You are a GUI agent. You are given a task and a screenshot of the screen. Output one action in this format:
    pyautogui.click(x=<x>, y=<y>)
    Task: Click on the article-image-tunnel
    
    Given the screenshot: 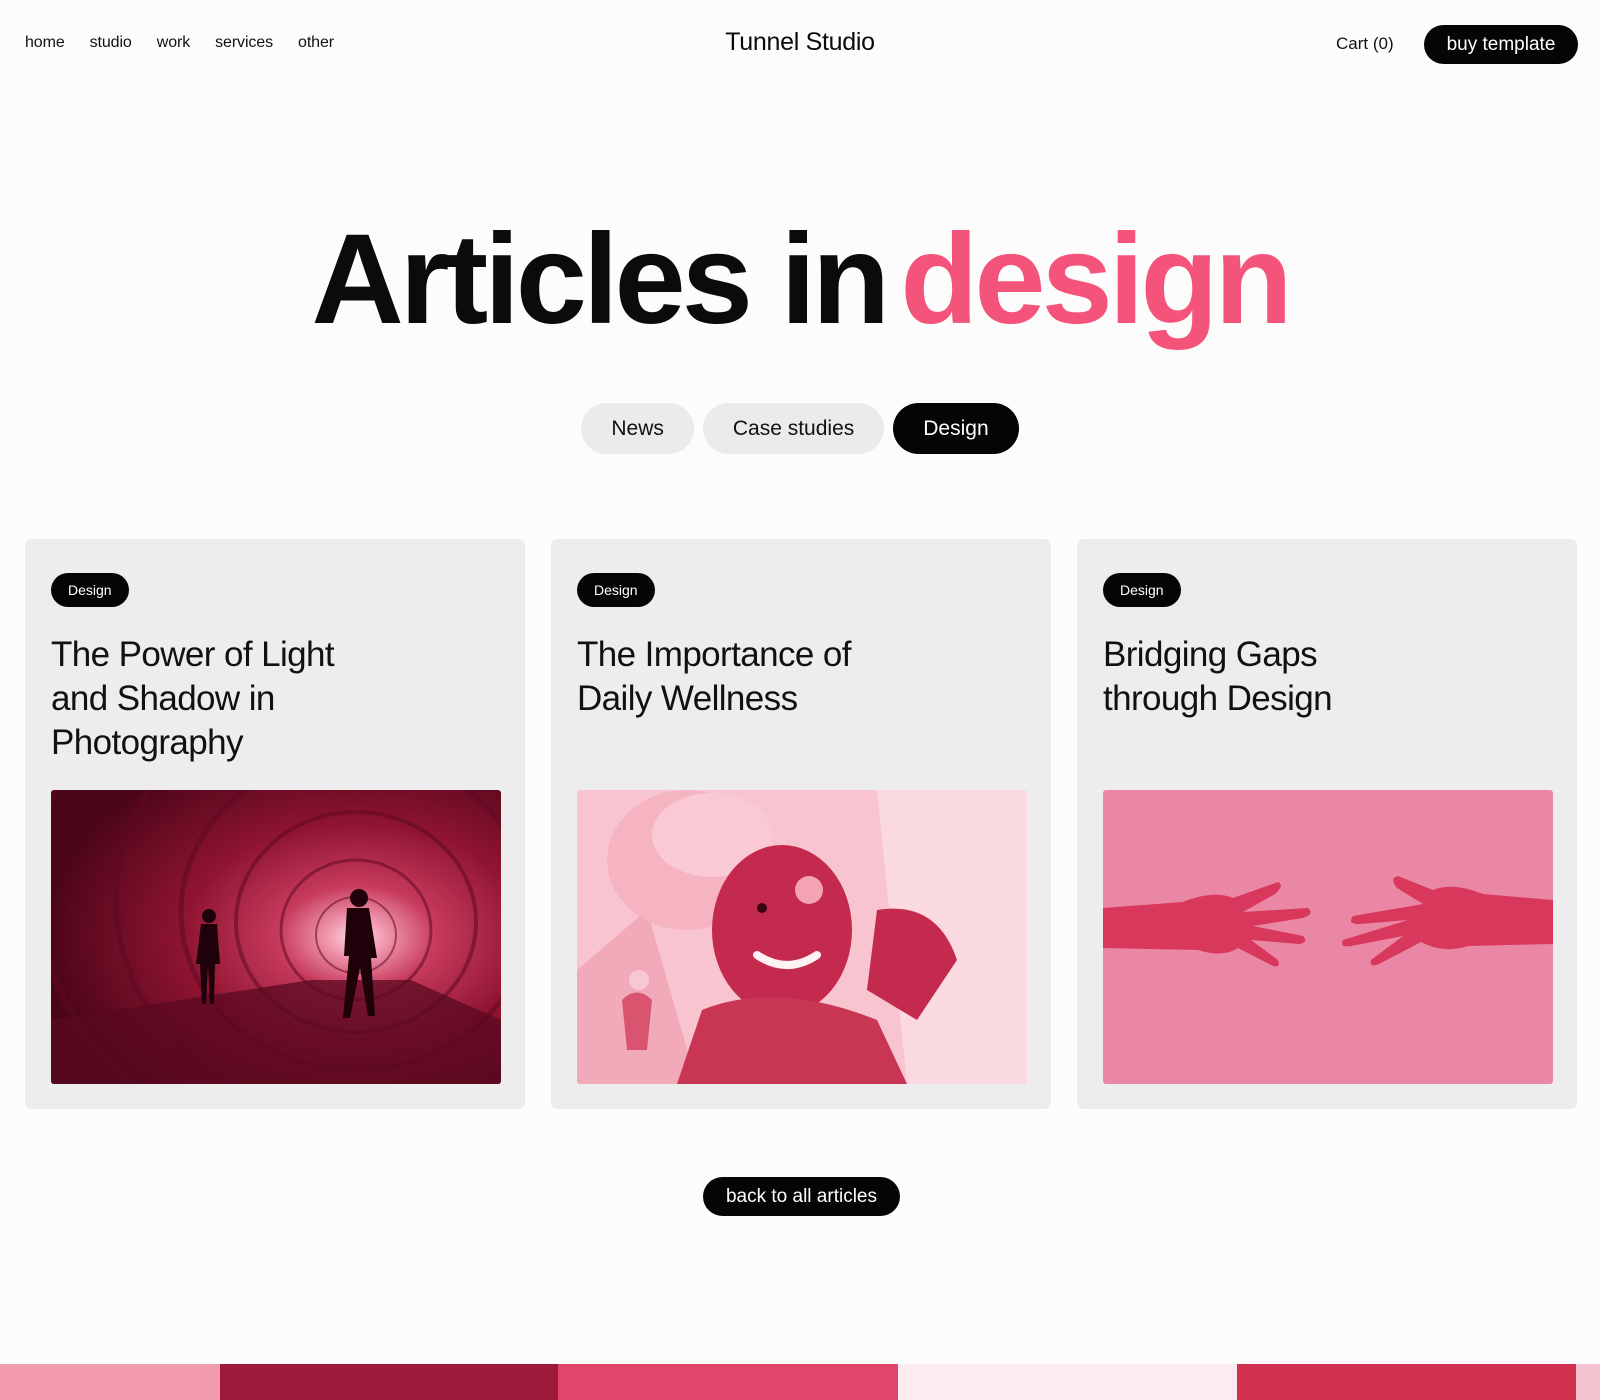 What is the action you would take?
    pyautogui.click(x=276, y=937)
    